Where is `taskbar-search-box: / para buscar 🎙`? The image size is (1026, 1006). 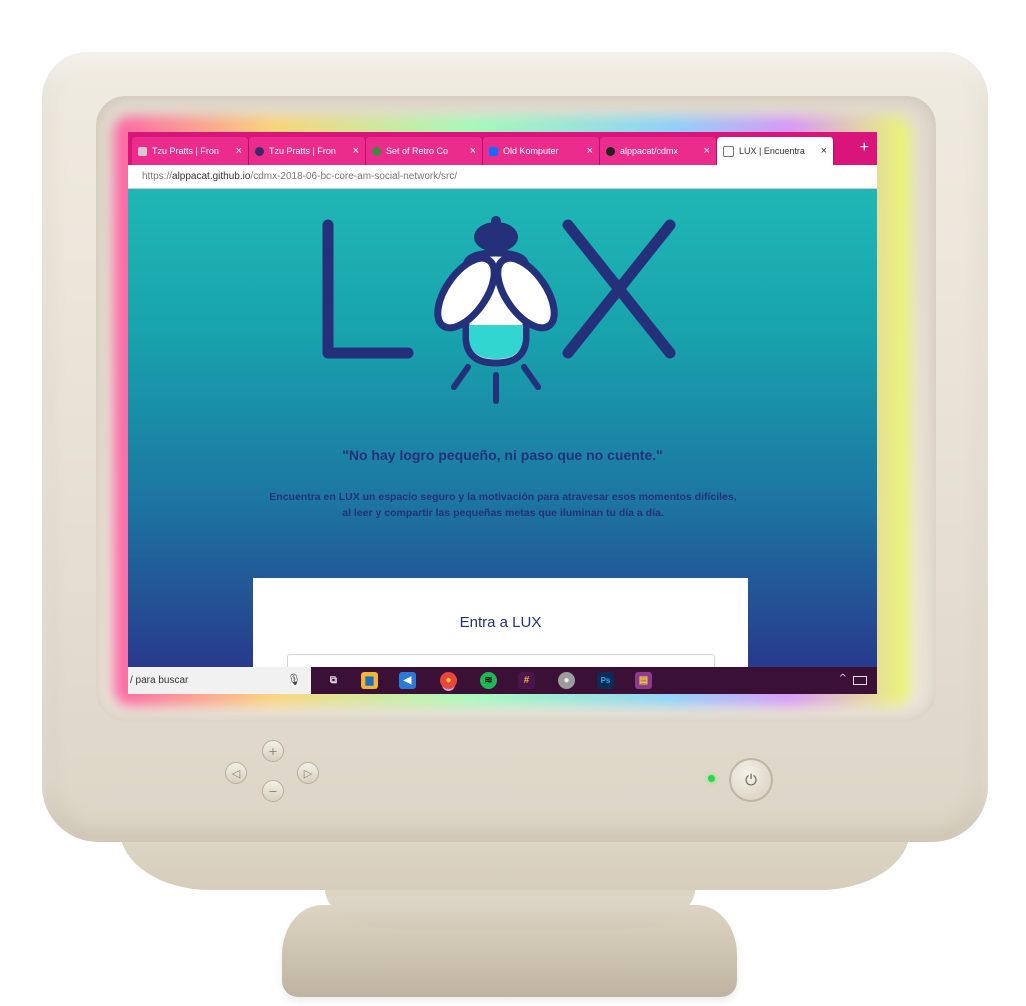 taskbar-search-box: / para buscar 🎙 is located at coordinates (219, 680).